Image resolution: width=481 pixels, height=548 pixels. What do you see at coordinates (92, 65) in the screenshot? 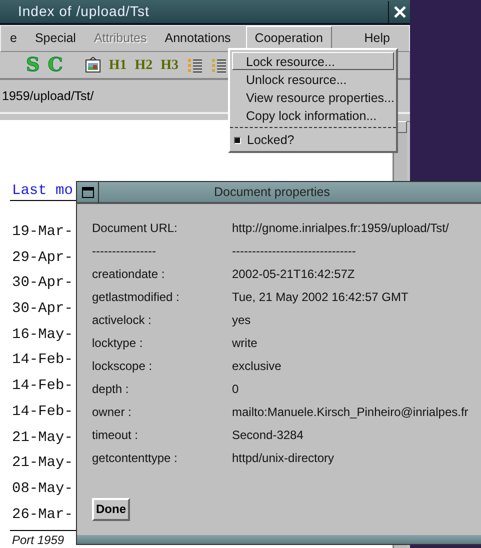
I see `image-icon` at bounding box center [92, 65].